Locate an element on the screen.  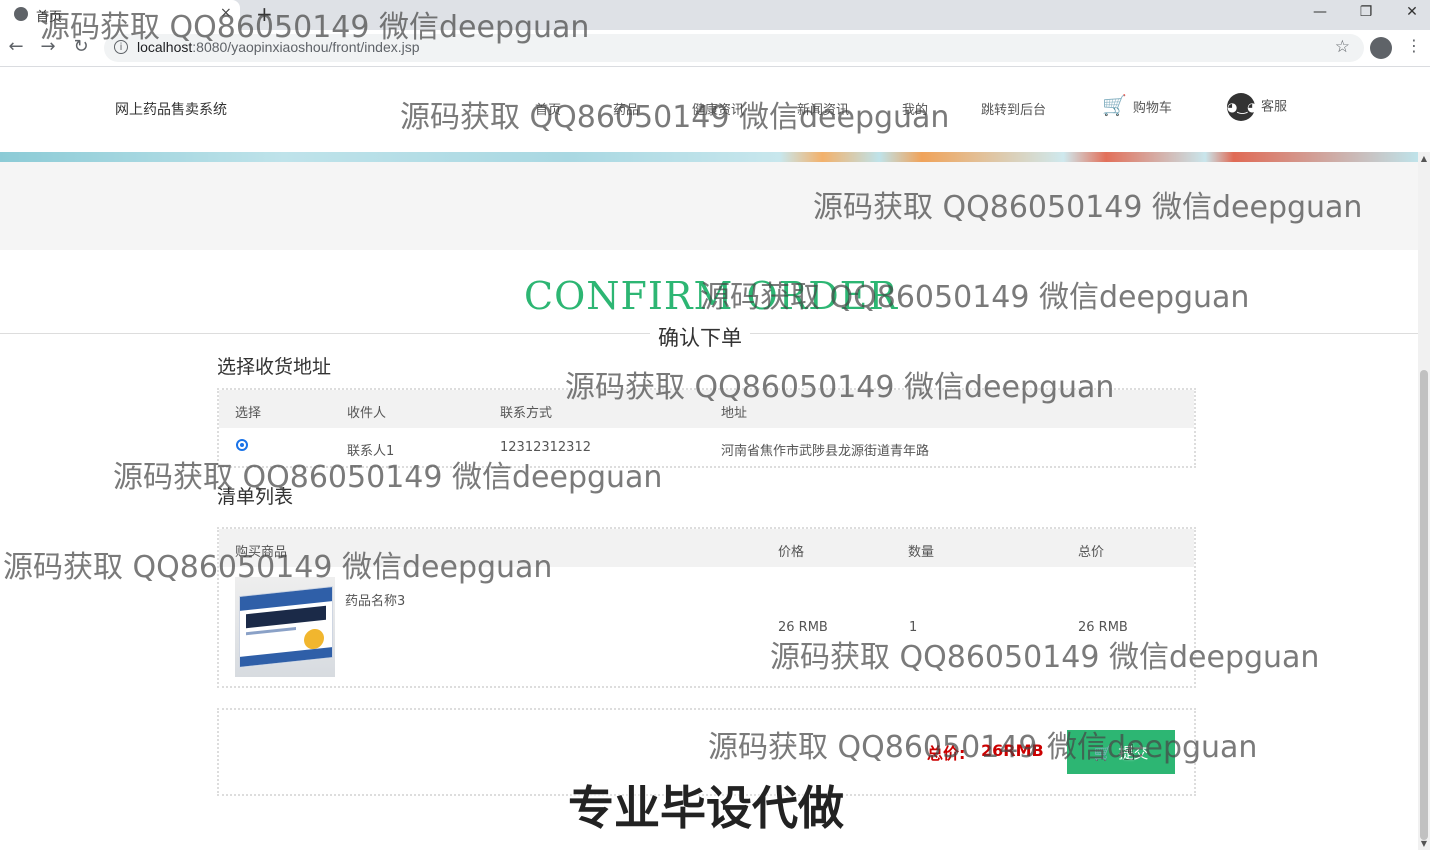
col-price: 价格 is located at coordinates (791, 552).